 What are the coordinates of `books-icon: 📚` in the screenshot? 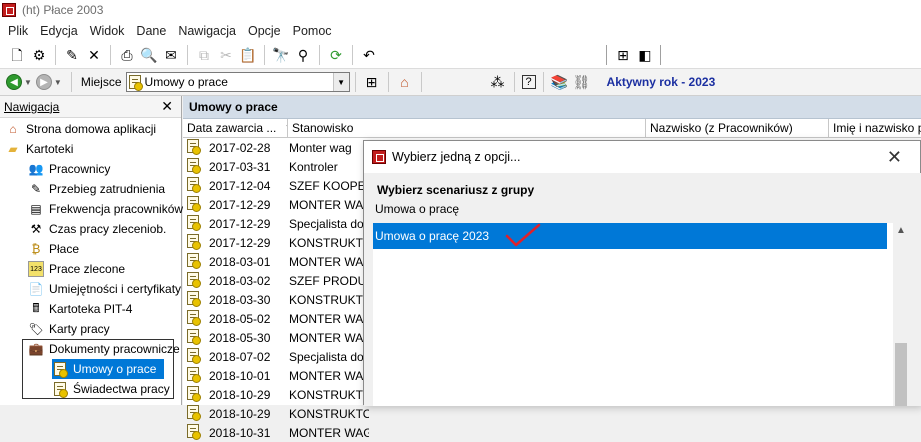 It's located at (560, 82).